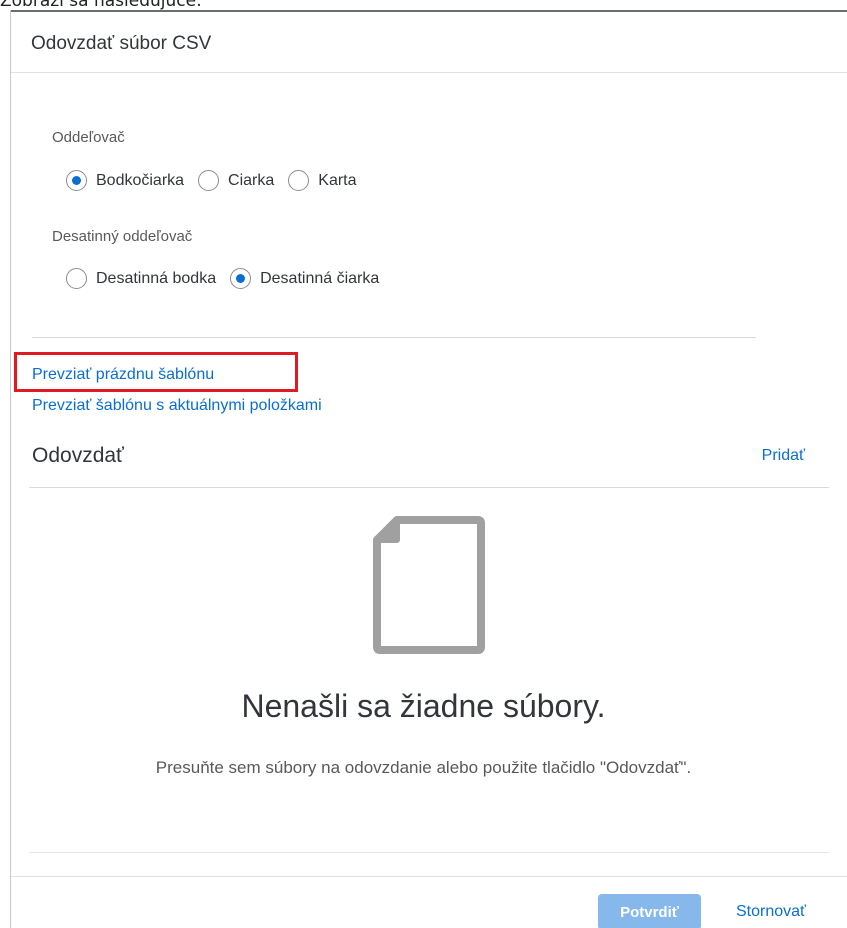 This screenshot has width=847, height=928. I want to click on separator-radio-group: Bodkočiarka Ciarka Karta, so click(218, 180).